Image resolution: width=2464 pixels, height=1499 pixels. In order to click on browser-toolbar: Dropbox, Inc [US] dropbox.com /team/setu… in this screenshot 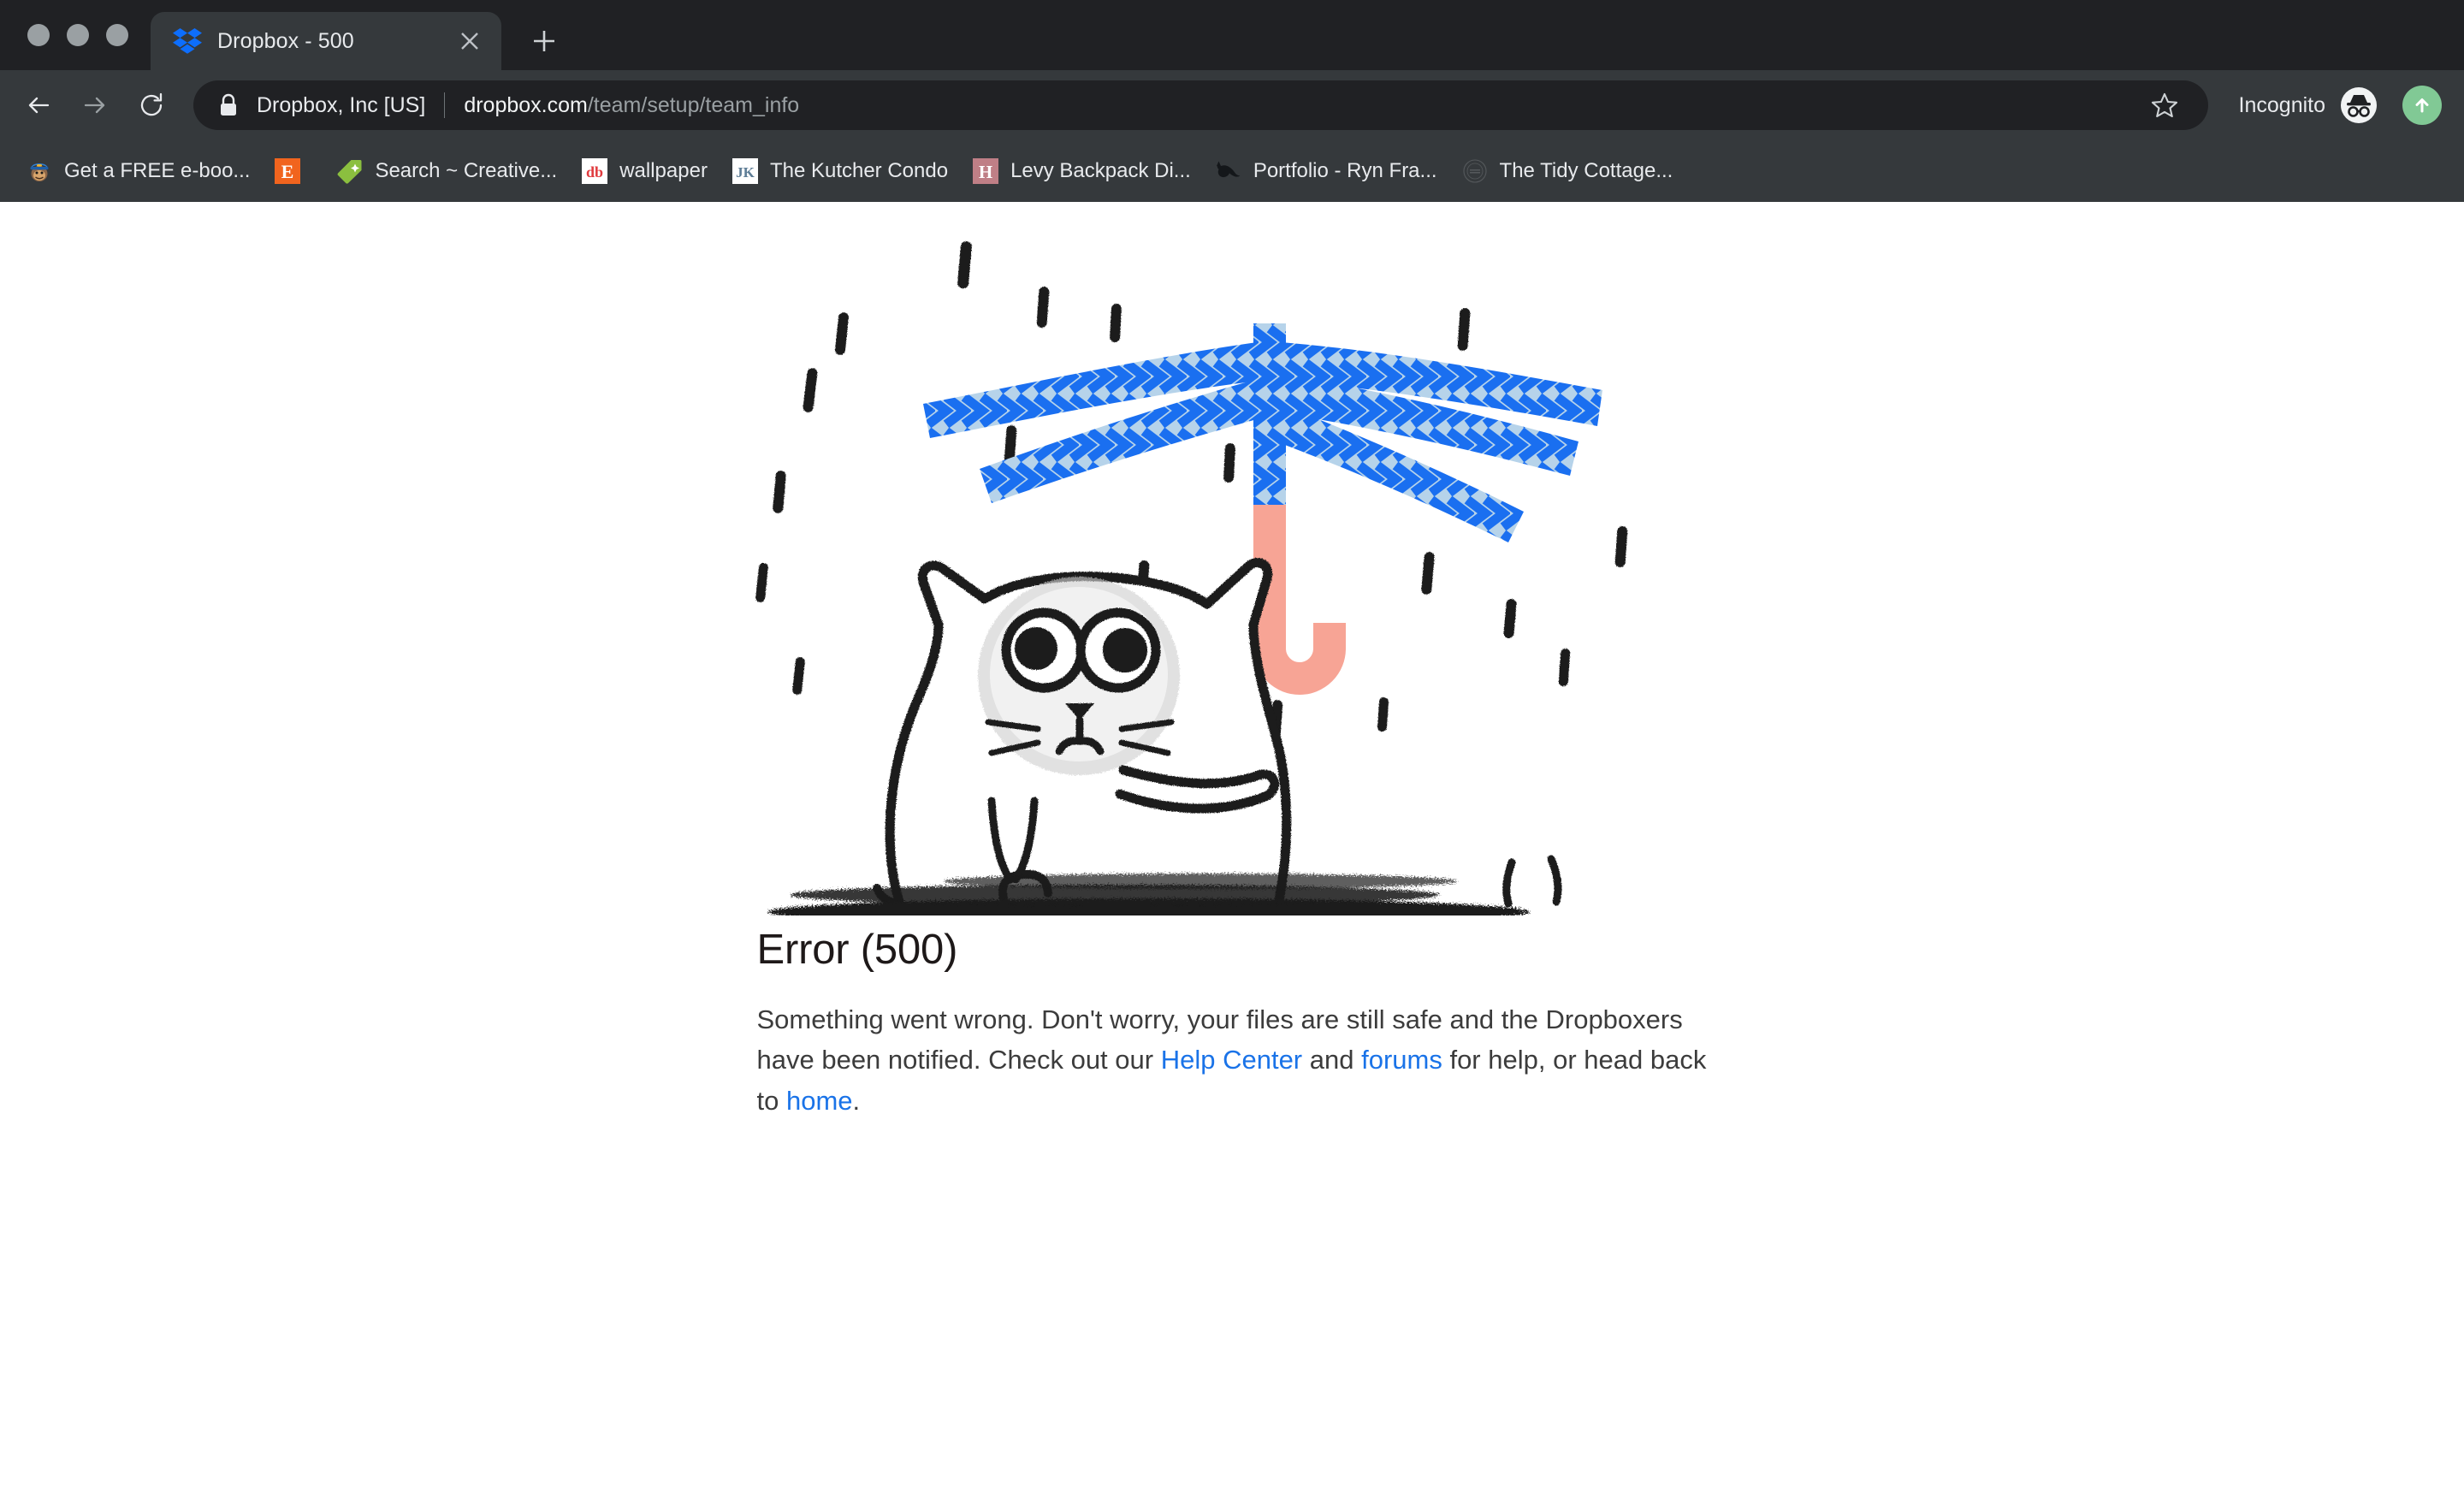, I will do `click(1232, 105)`.